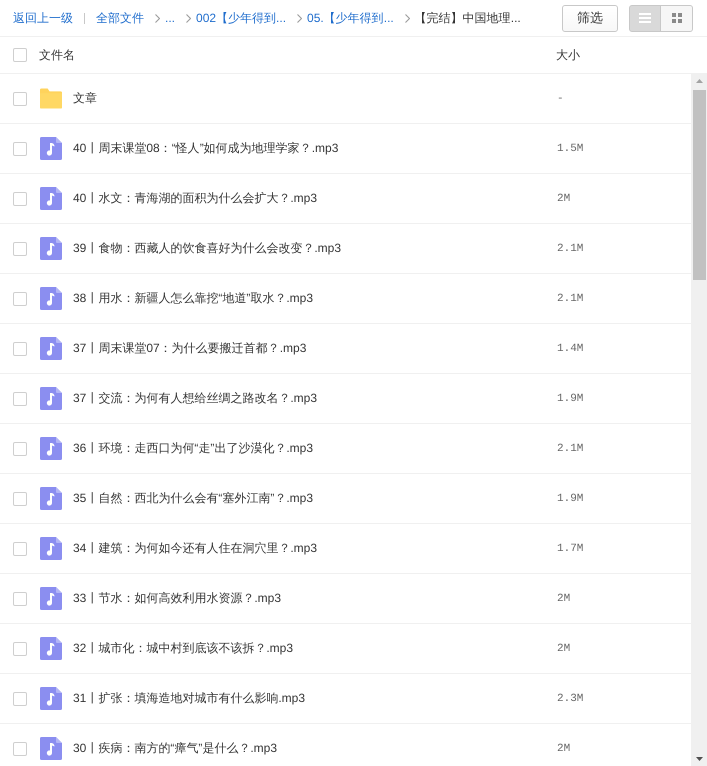  I want to click on filter-button: 筛选, so click(590, 18).